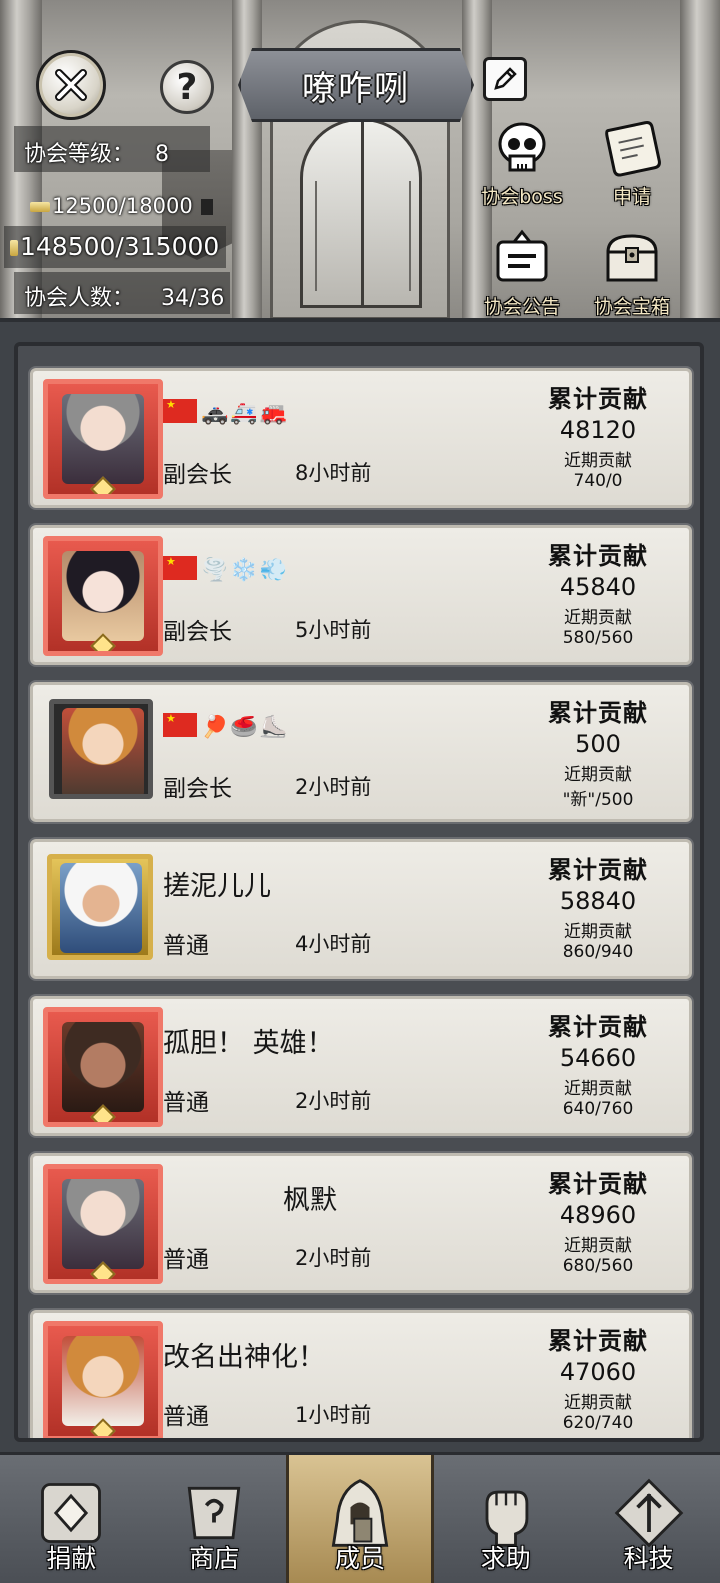  I want to click on total-contribution-value: 47060, so click(598, 1372).